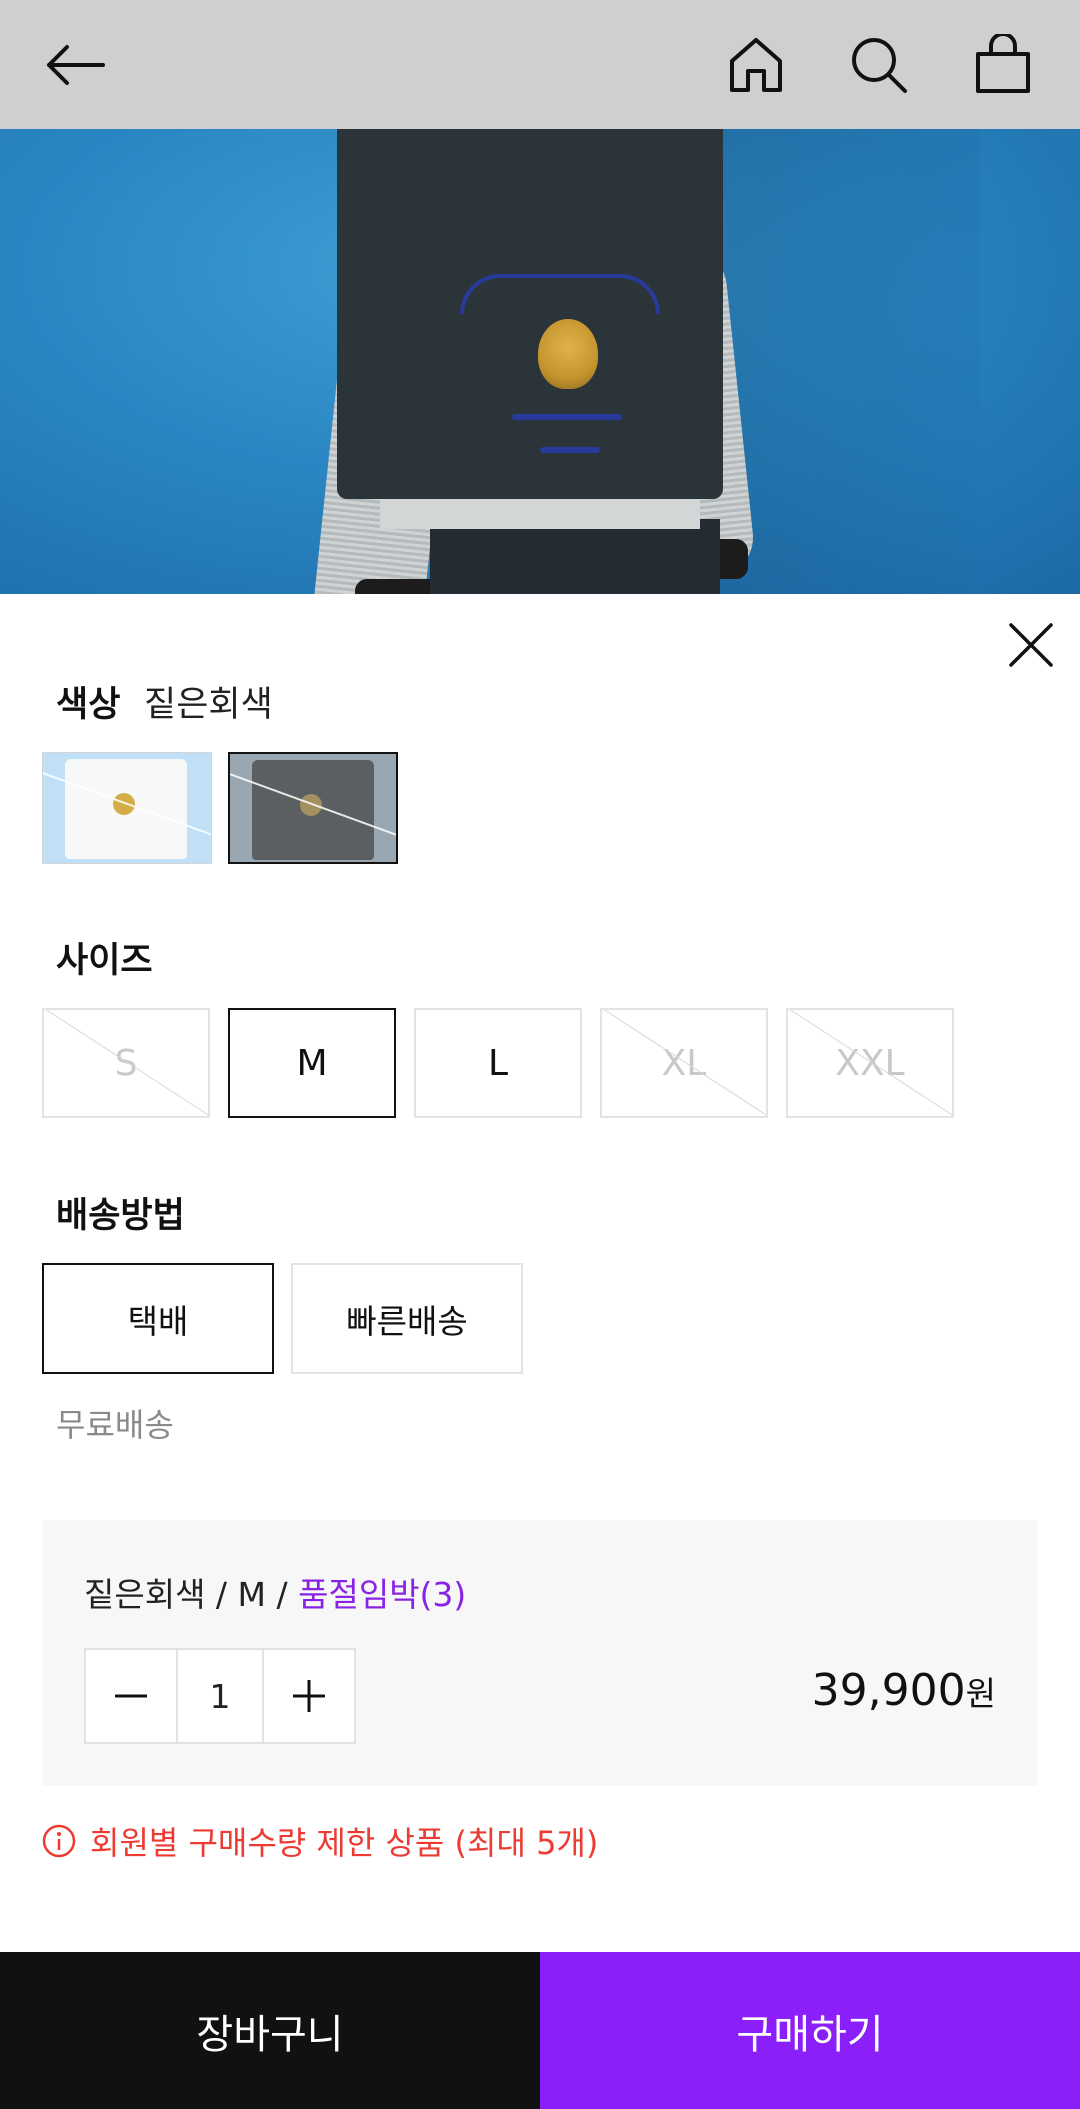  Describe the element at coordinates (382, 1594) in the screenshot. I see `stock-status: 품절임박(3)` at that location.